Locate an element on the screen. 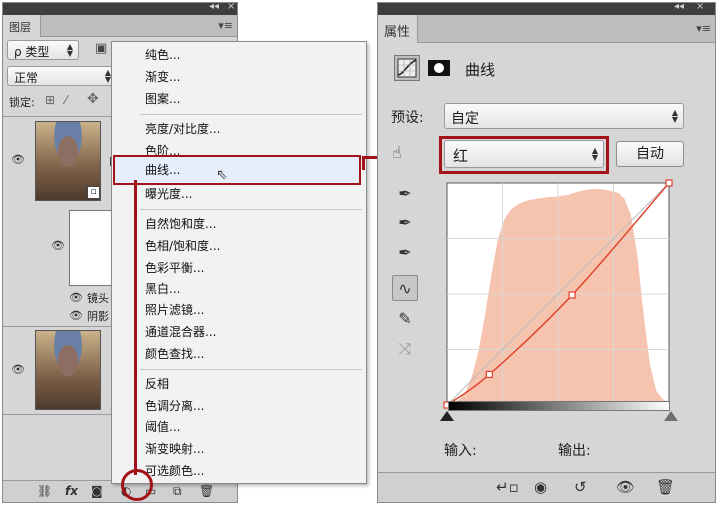 This screenshot has height=508, width=718. mask-icon is located at coordinates (439, 68).